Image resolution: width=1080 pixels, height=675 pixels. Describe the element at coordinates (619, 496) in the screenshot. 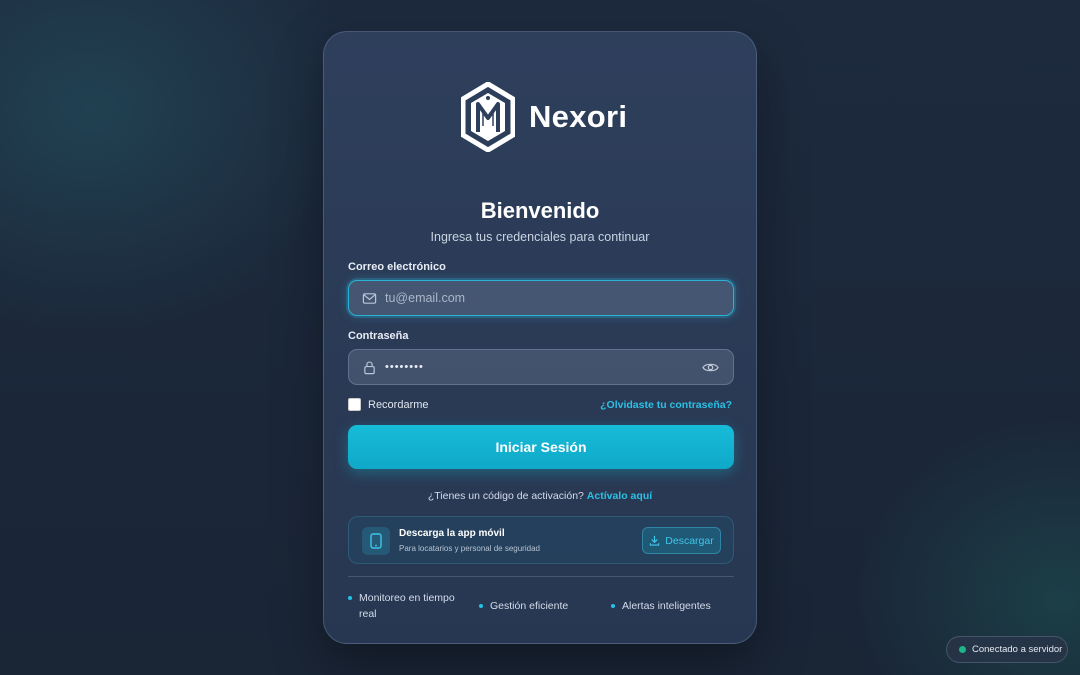

I see `activation-link: Actívalo aquí` at that location.